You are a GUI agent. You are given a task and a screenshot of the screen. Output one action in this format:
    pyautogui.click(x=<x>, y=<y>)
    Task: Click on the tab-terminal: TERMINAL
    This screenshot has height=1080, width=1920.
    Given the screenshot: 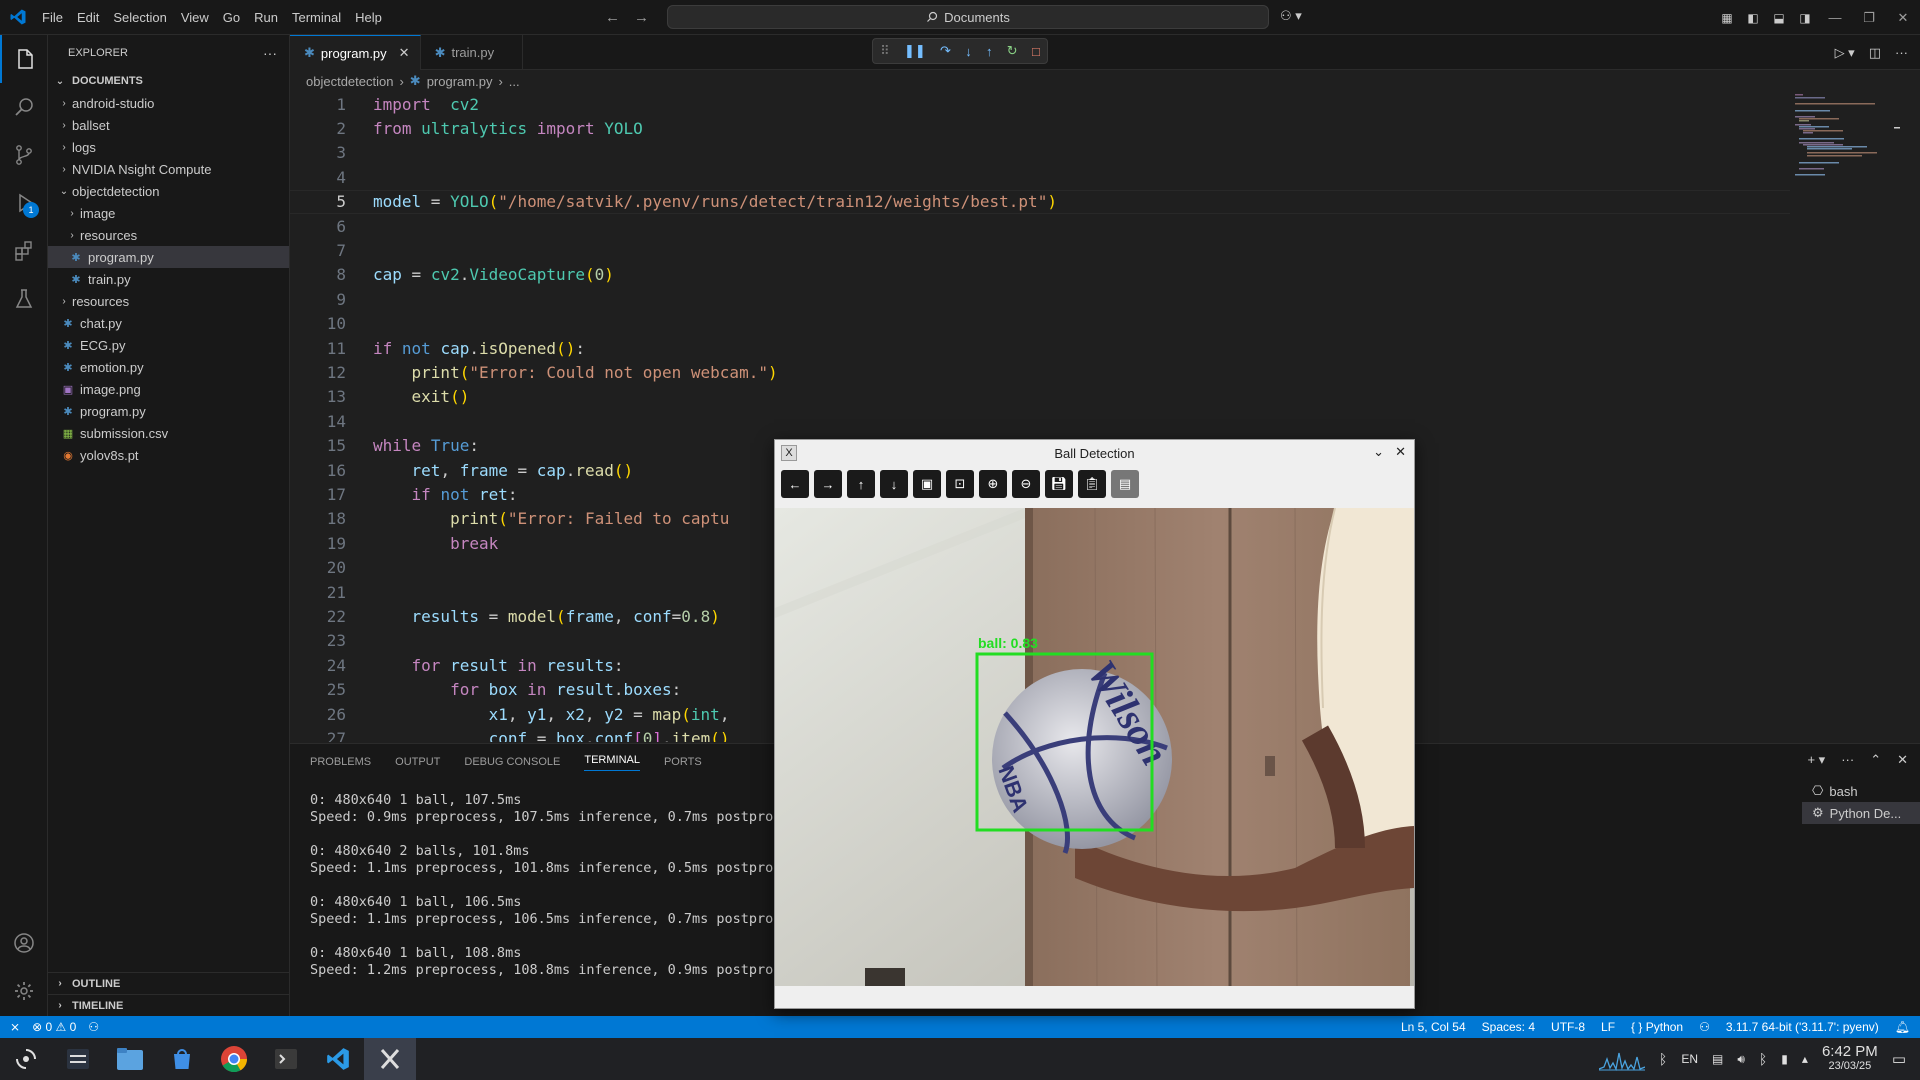 What is the action you would take?
    pyautogui.click(x=612, y=762)
    